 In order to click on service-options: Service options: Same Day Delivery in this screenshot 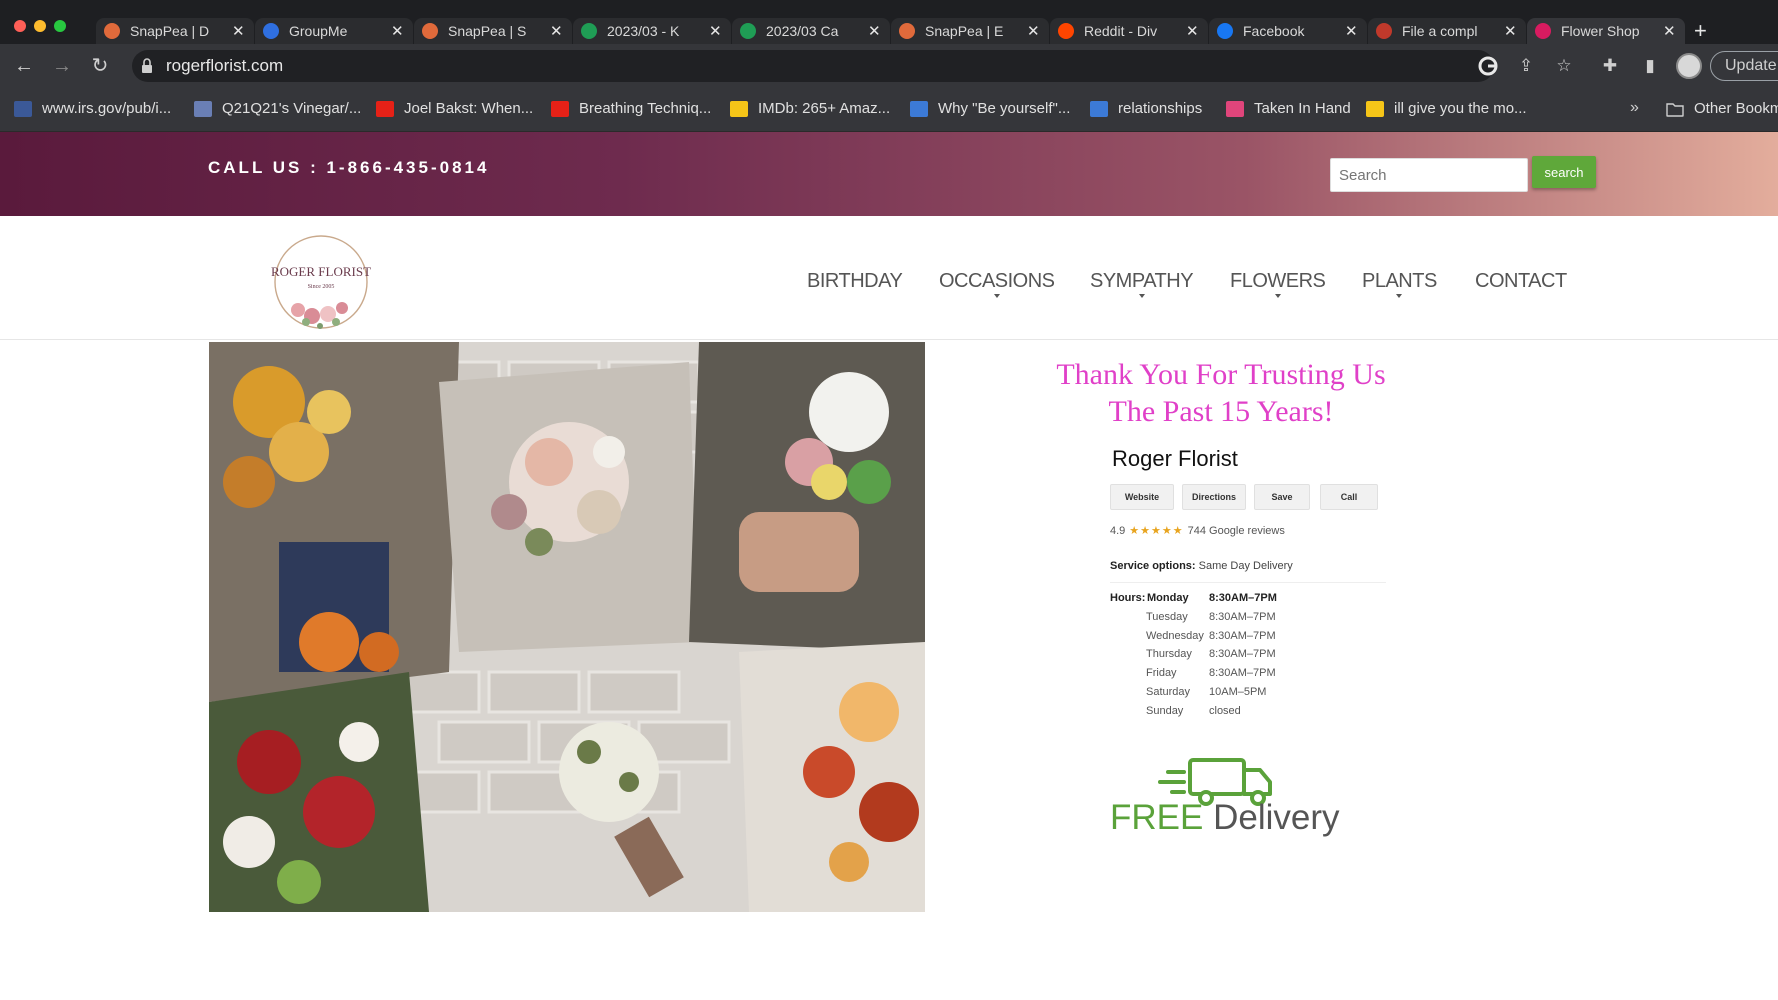, I will do `click(1201, 566)`.